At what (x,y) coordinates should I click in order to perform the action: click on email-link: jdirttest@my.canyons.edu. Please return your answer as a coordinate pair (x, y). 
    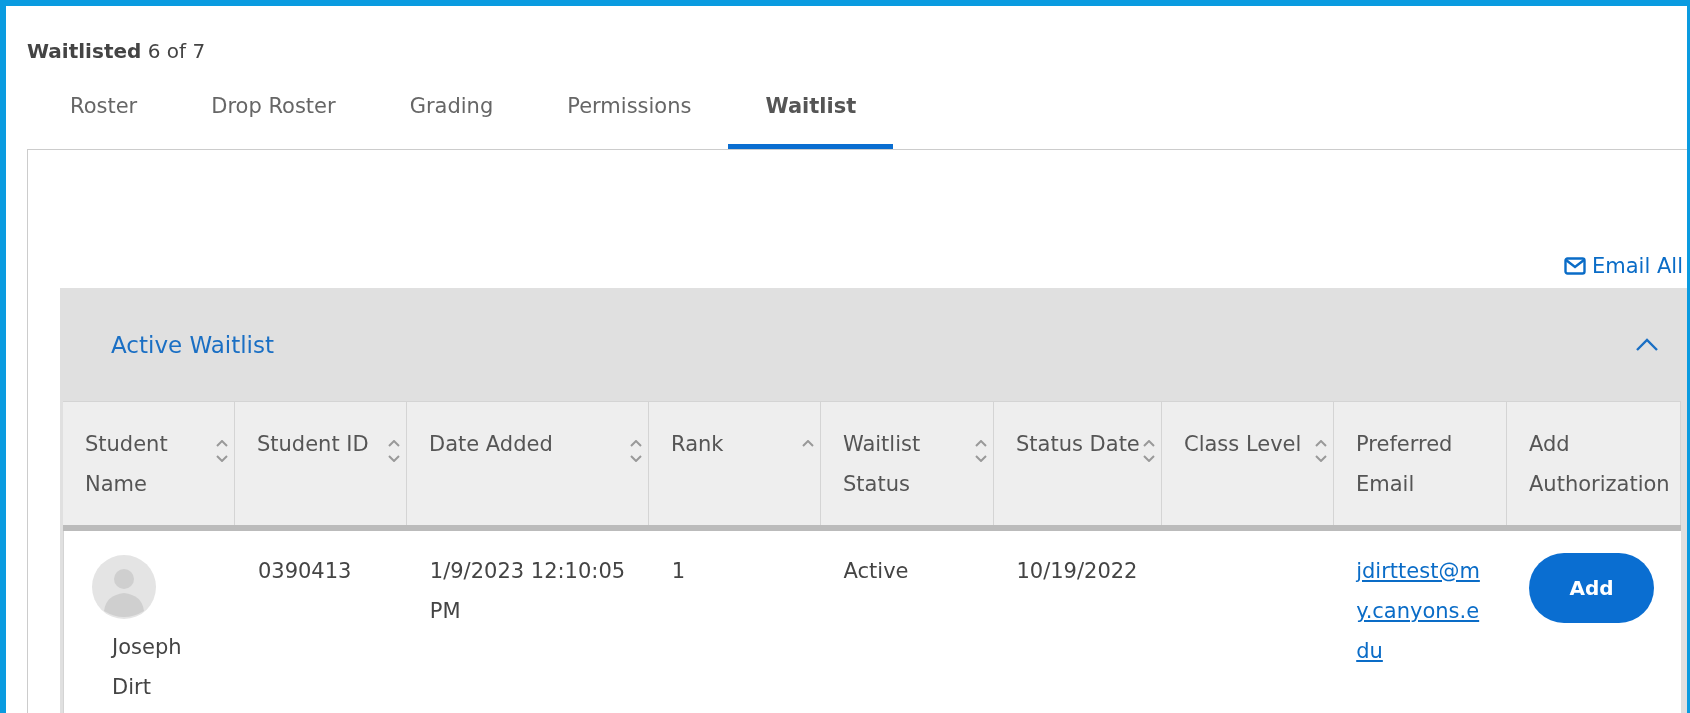
    Looking at the image, I should click on (1424, 611).